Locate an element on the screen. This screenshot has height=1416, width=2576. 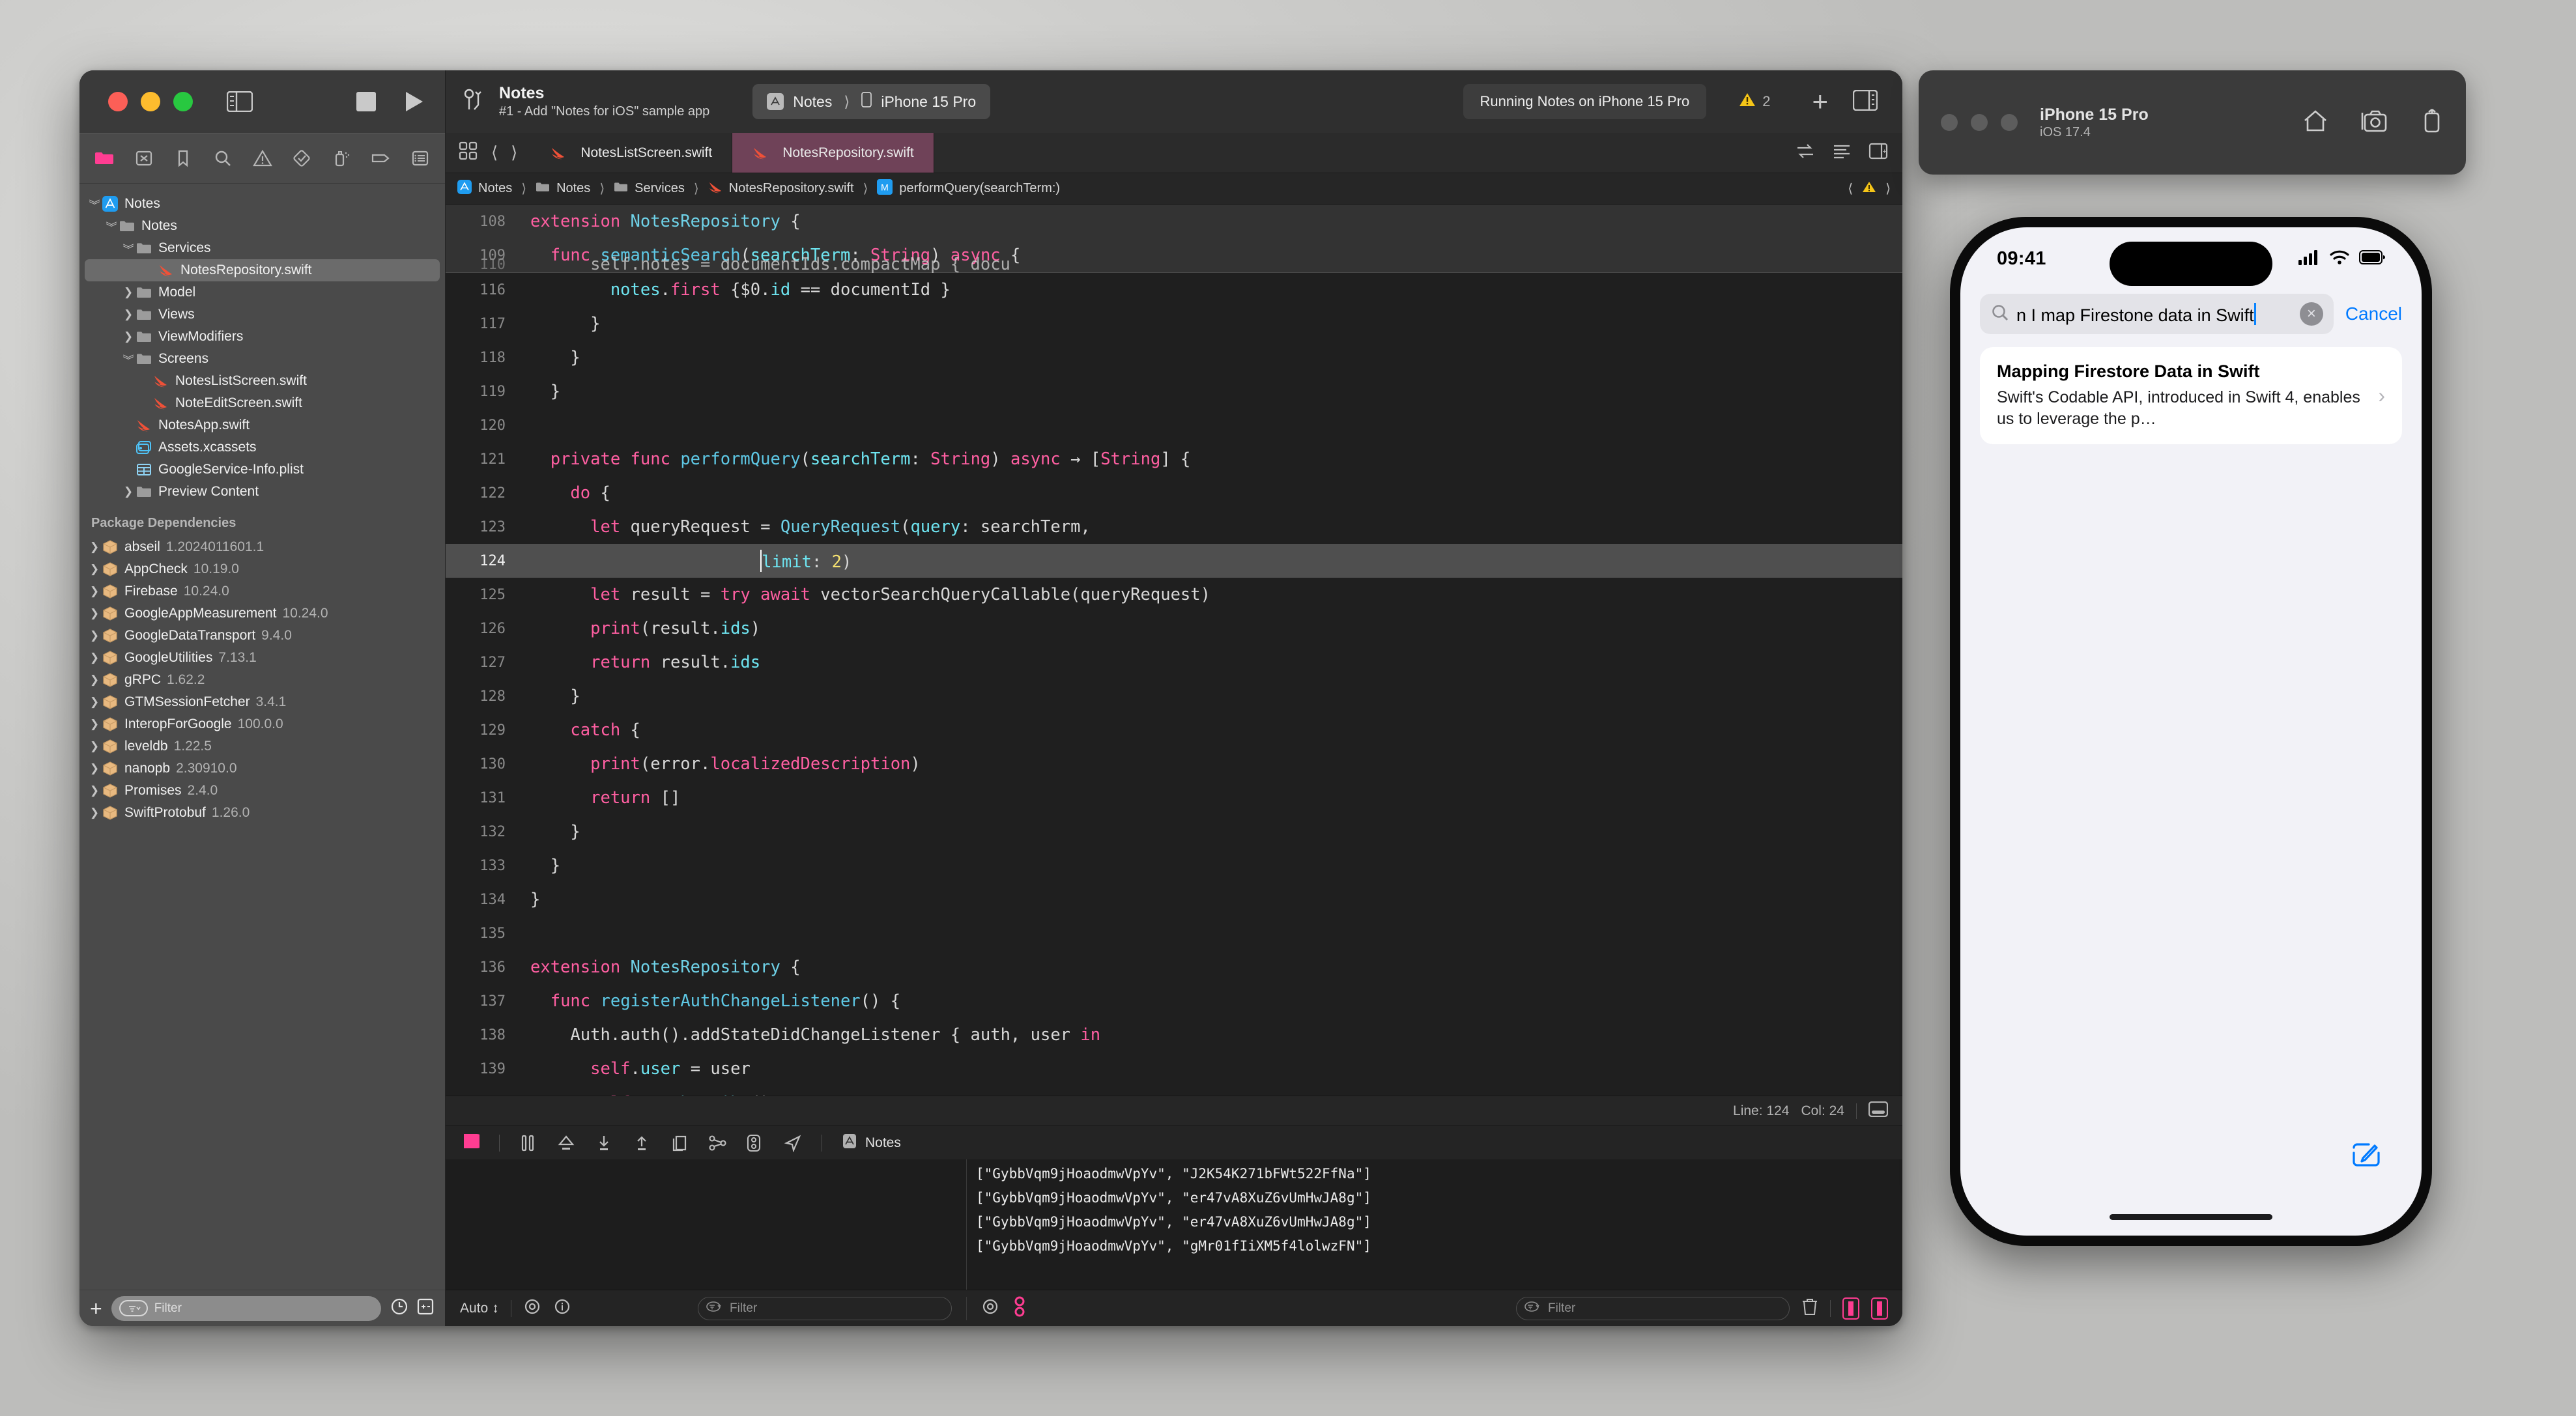
editor-tab-0: NotesListScreen.swift is located at coordinates (631, 153).